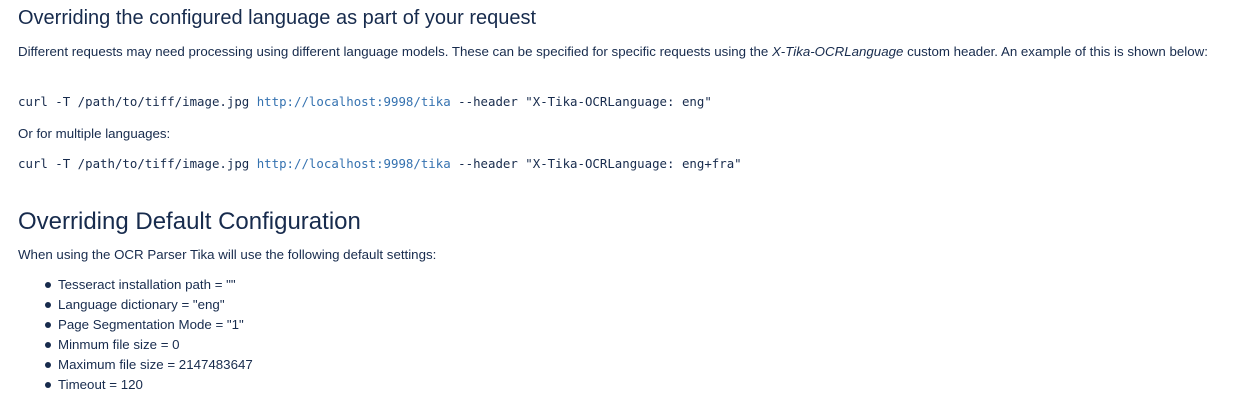 Image resolution: width=1251 pixels, height=402 pixels. What do you see at coordinates (100, 384) in the screenshot?
I see `list-item-text: Timeout = 120` at bounding box center [100, 384].